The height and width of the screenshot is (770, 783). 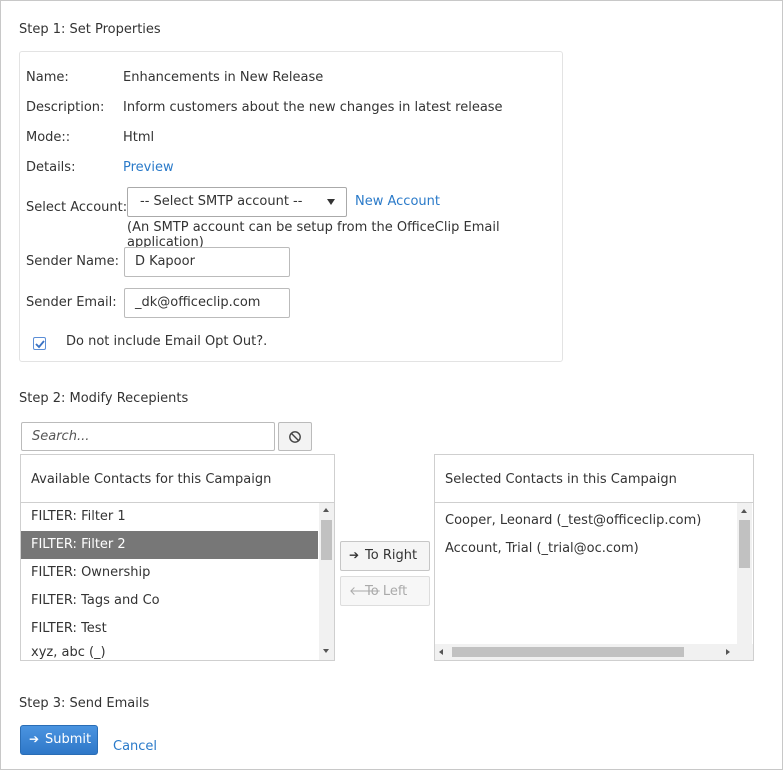 I want to click on select-account-label: Select Account:, so click(x=77, y=207).